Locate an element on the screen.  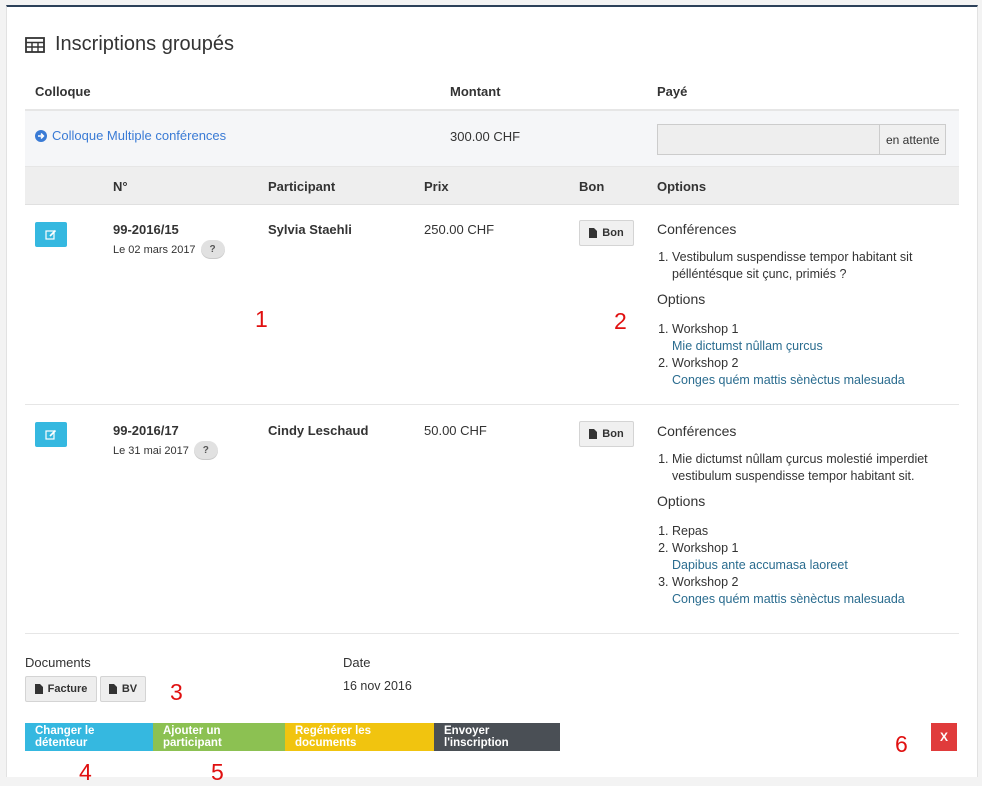
col-paye: Payé is located at coordinates (672, 91).